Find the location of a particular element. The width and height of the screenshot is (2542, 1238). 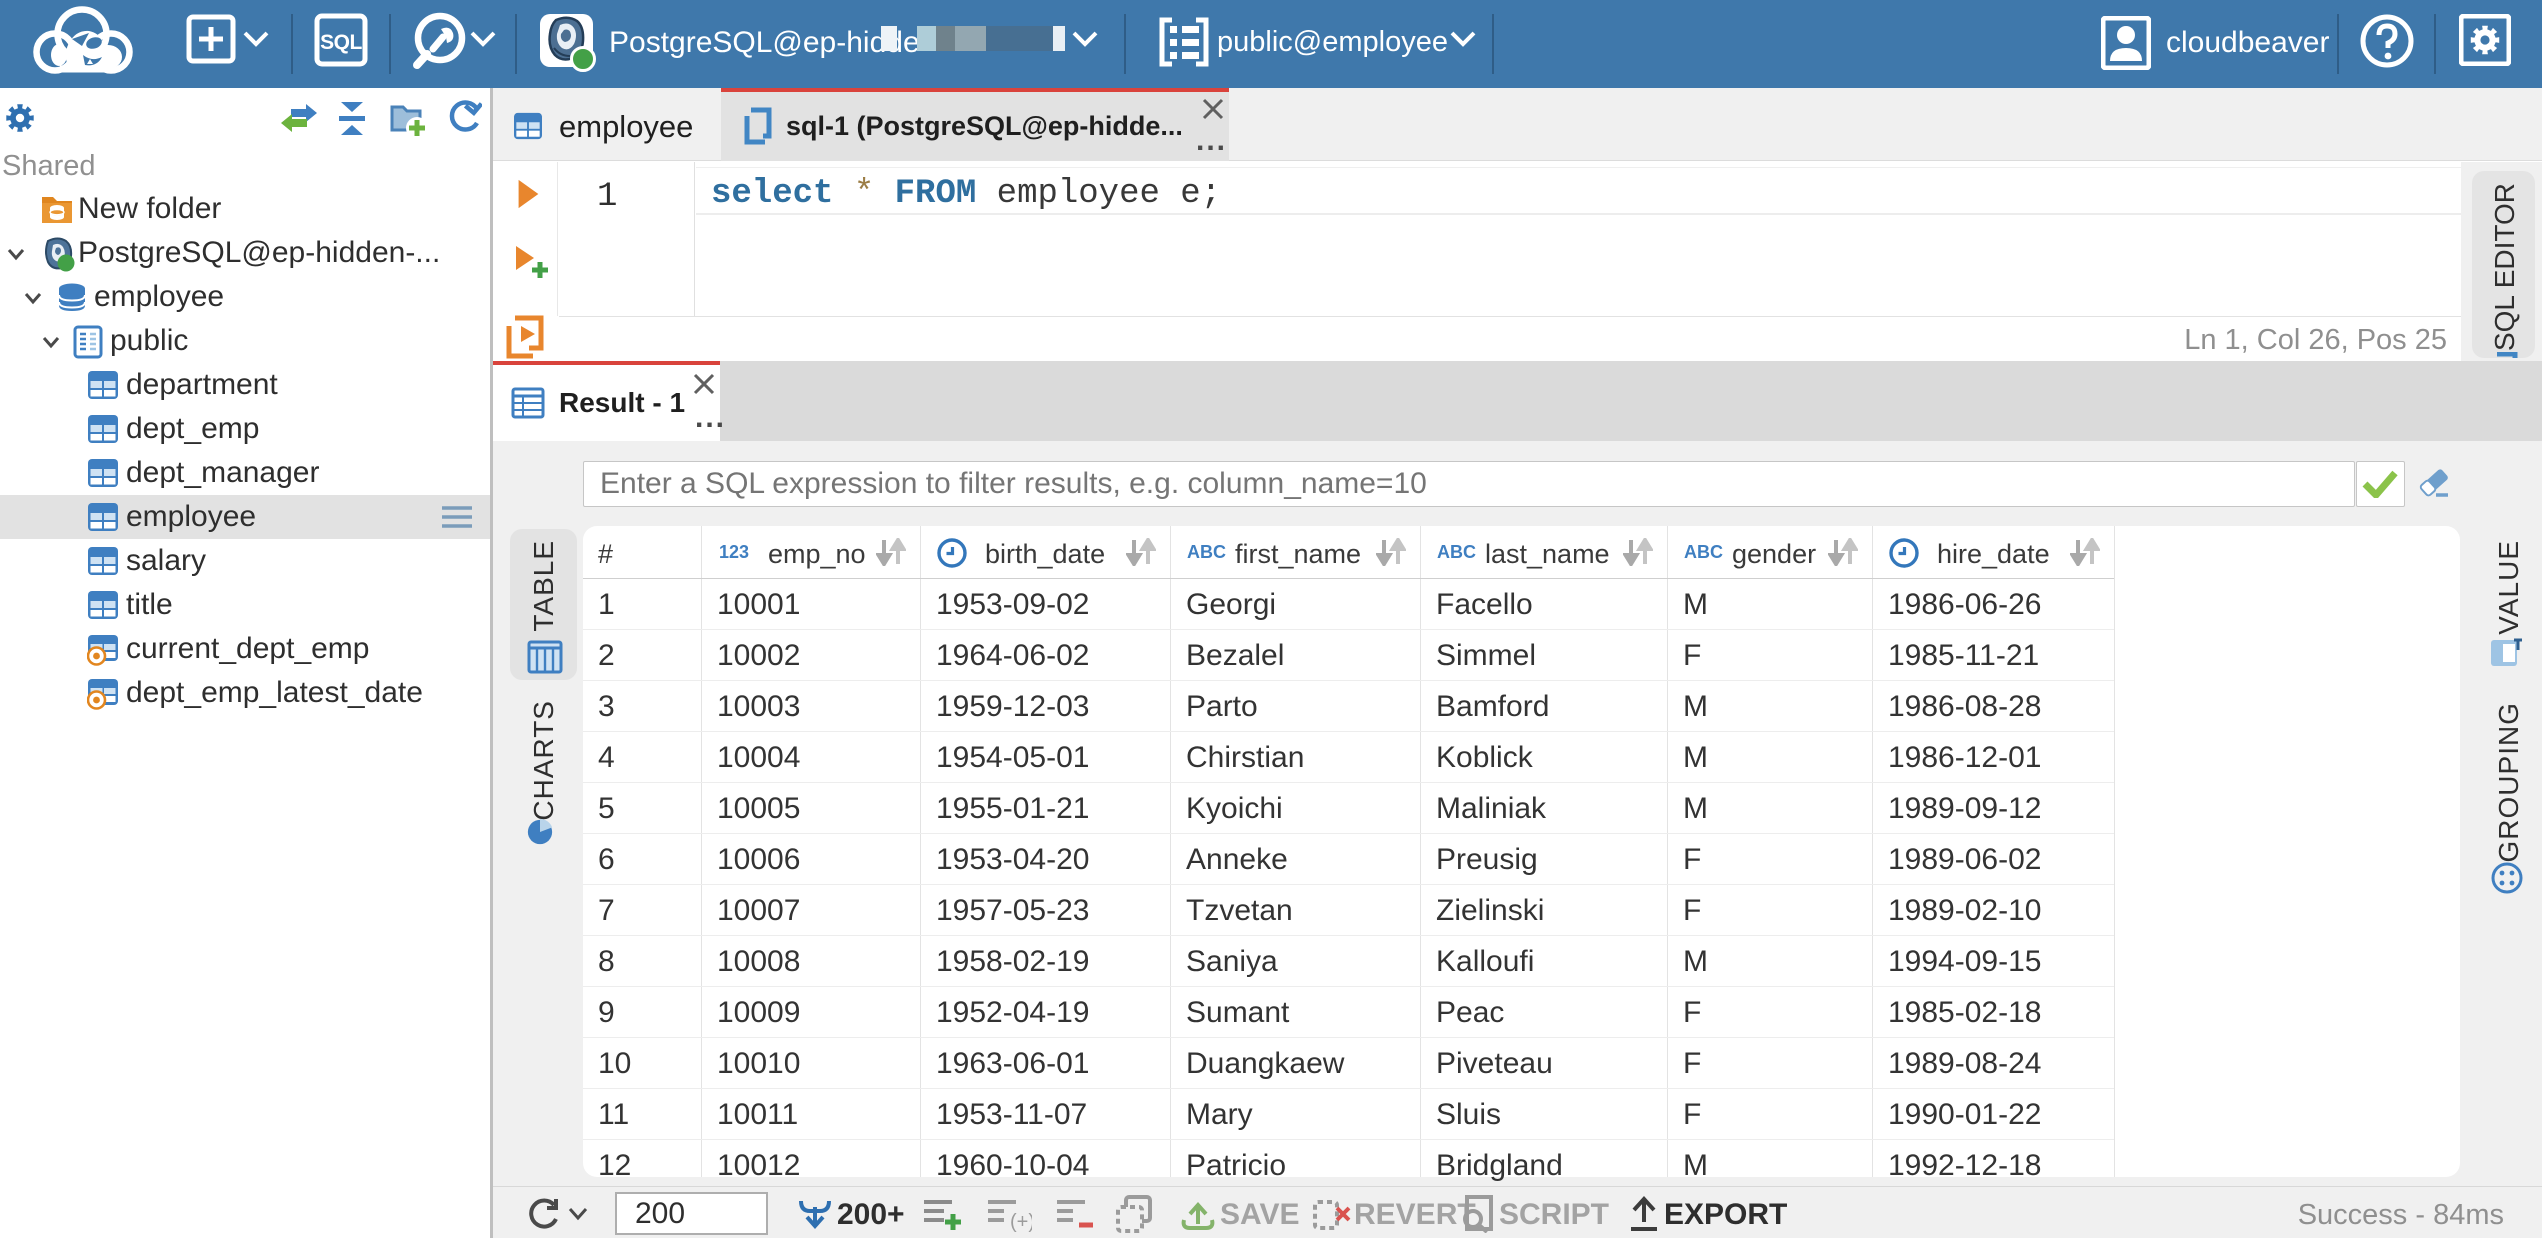

svg-text: SQL is located at coordinates (341, 42).